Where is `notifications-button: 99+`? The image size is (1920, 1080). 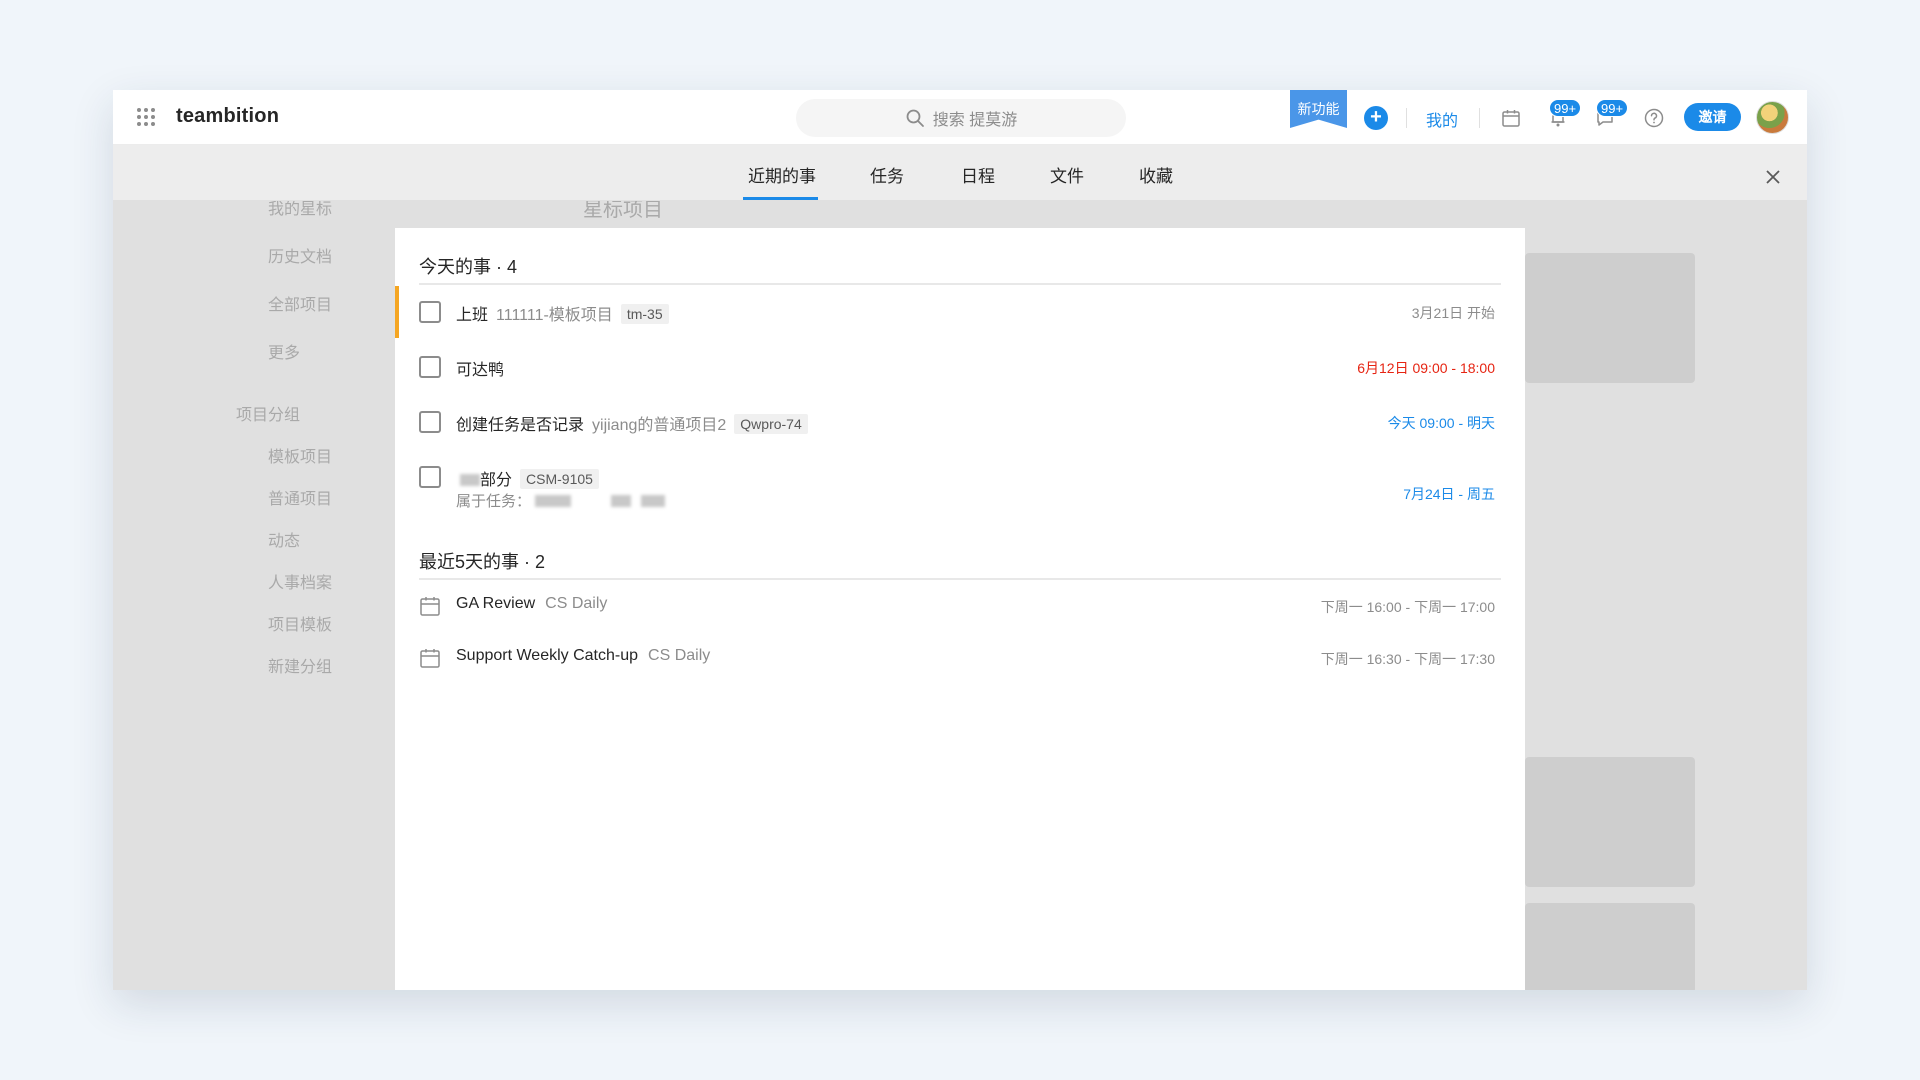 notifications-button: 99+ is located at coordinates (1564, 114).